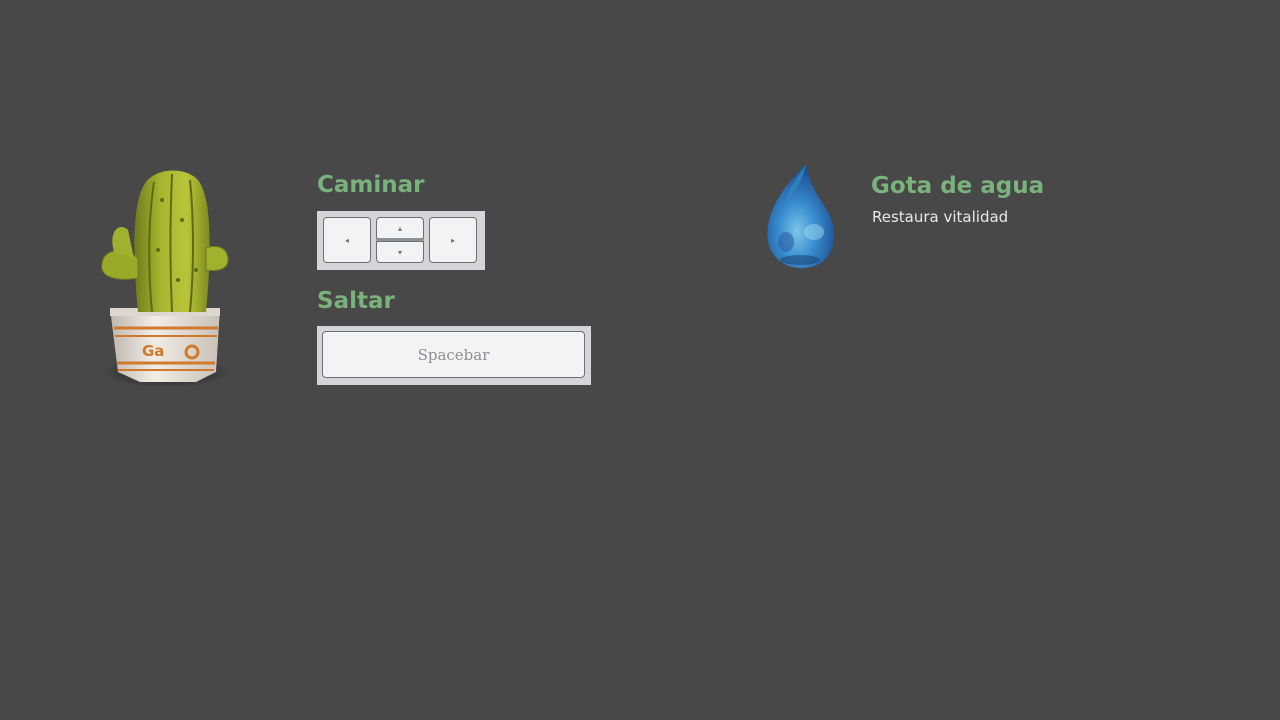  I want to click on left-arrow-key: ◂, so click(347, 240).